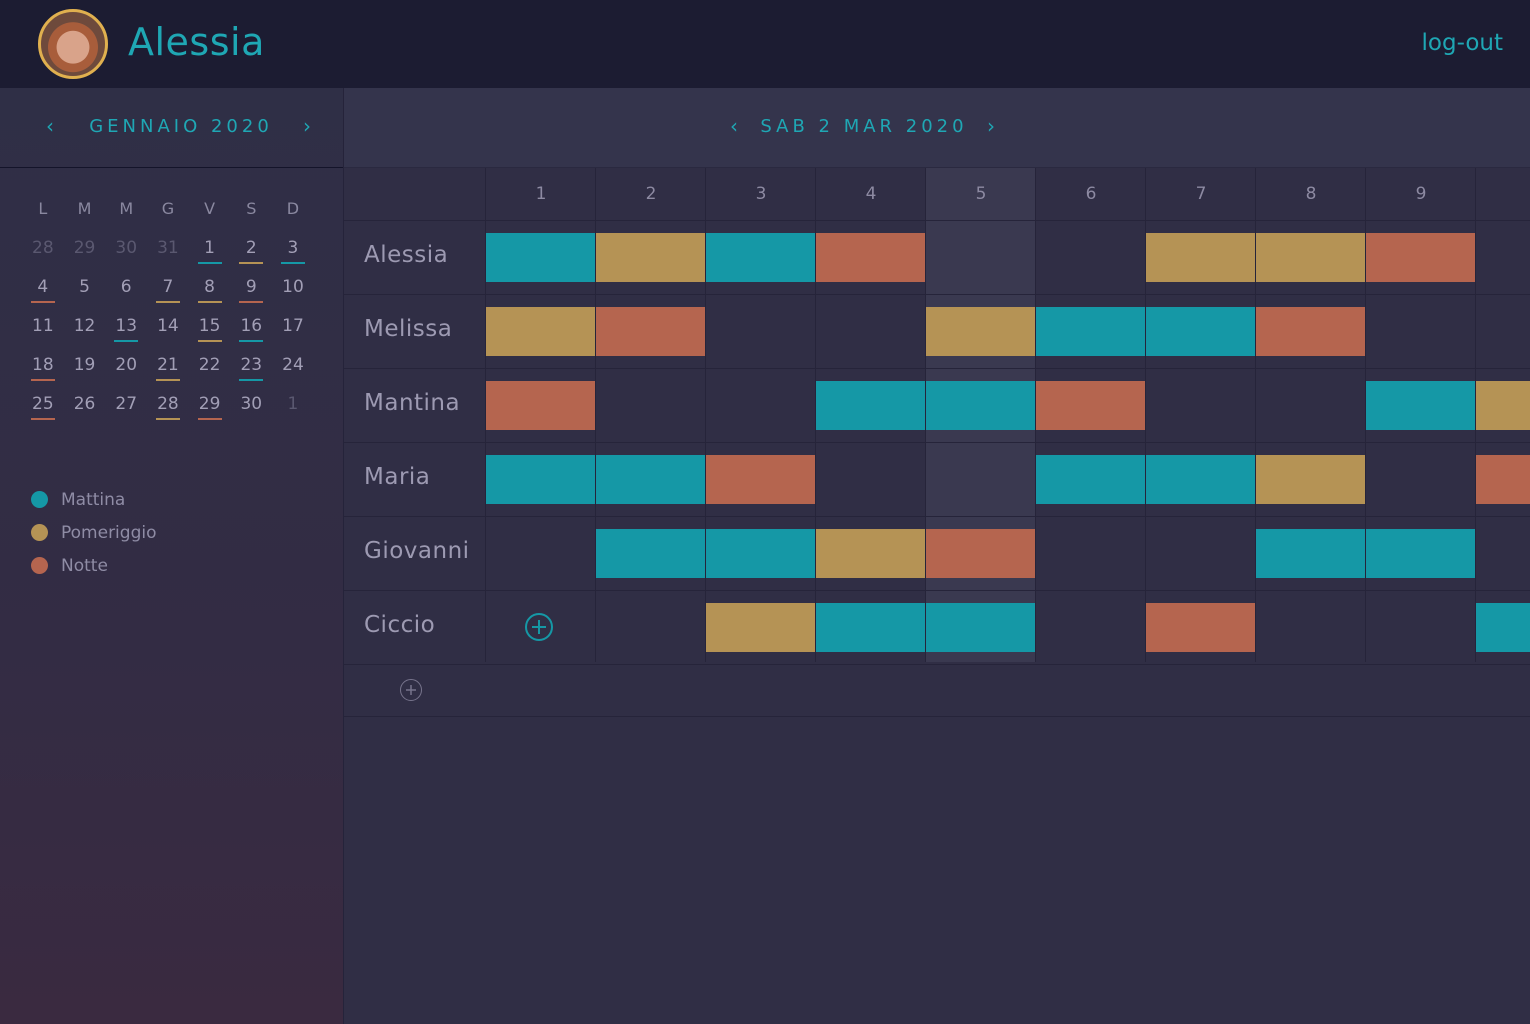  I want to click on calendar-day: 11, so click(43, 330).